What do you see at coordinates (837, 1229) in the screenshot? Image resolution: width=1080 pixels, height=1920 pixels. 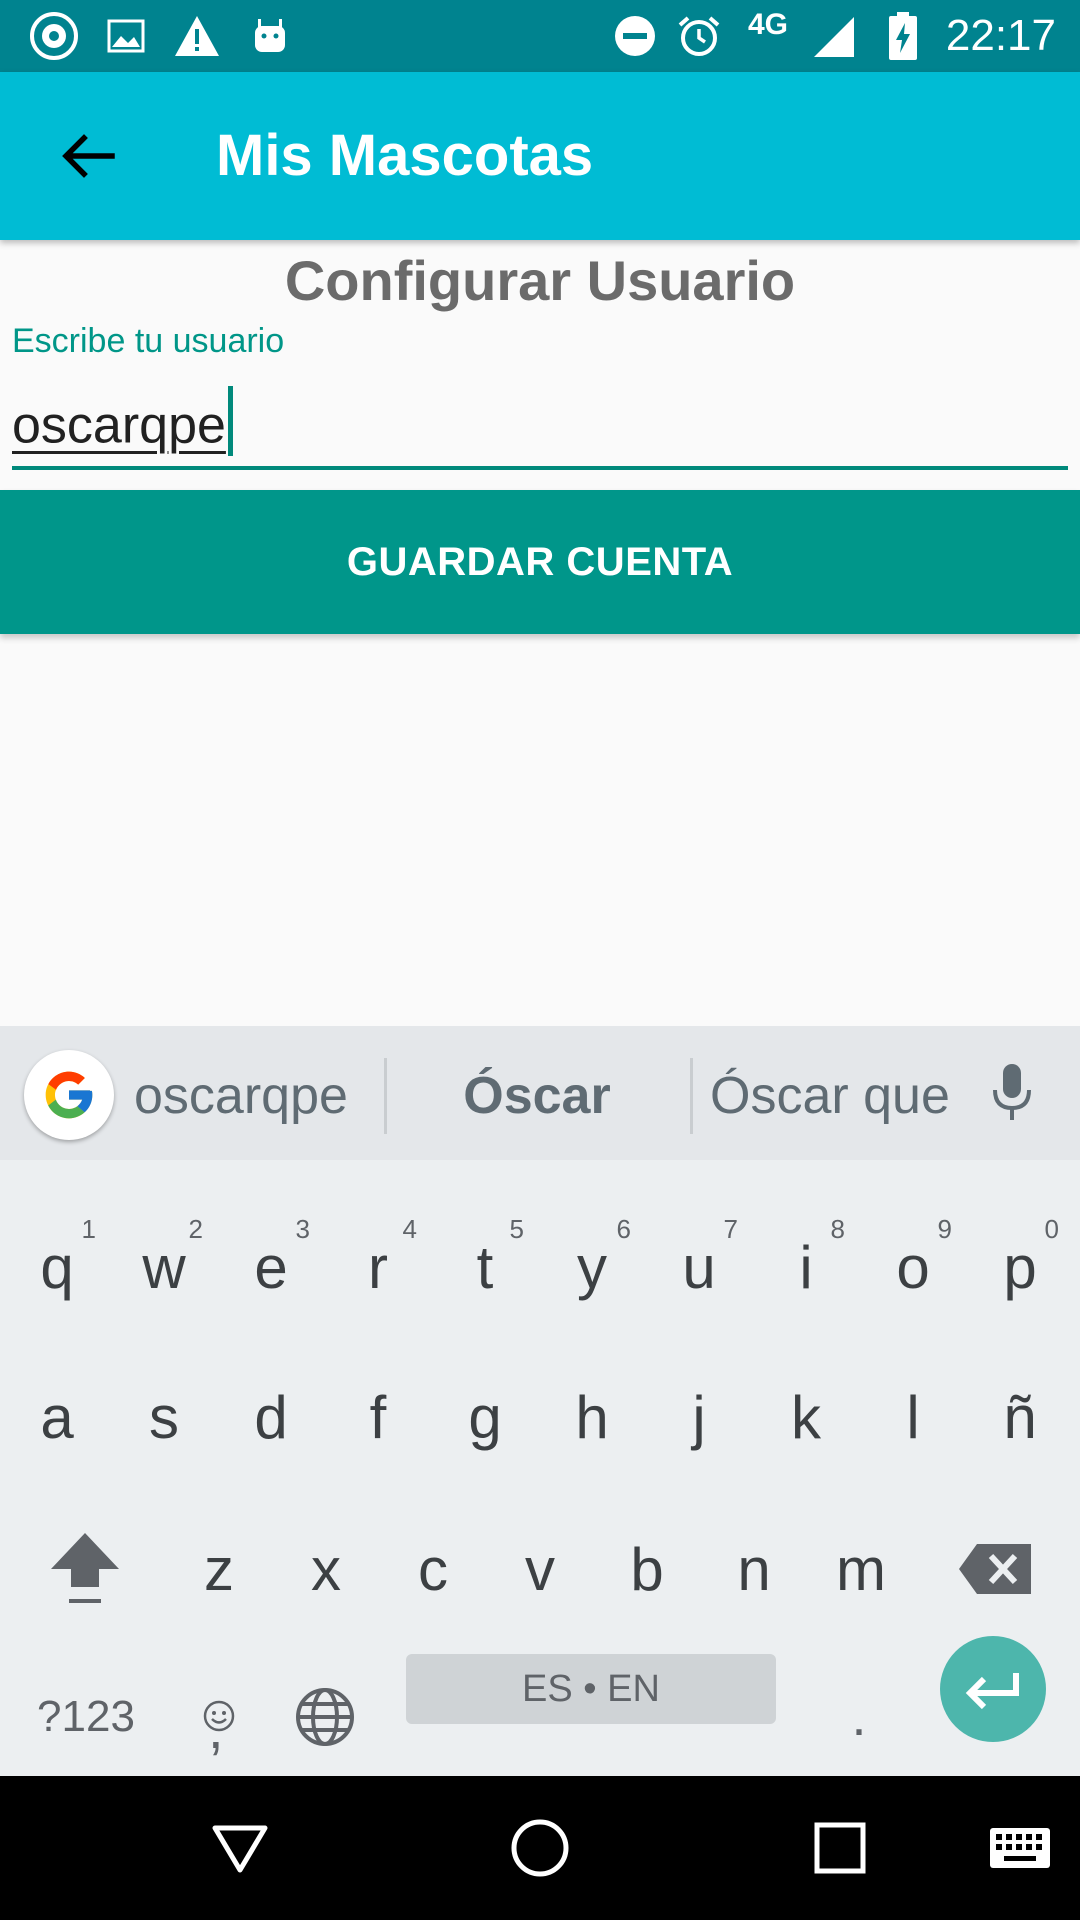 I see `key-number-hint: 8` at bounding box center [837, 1229].